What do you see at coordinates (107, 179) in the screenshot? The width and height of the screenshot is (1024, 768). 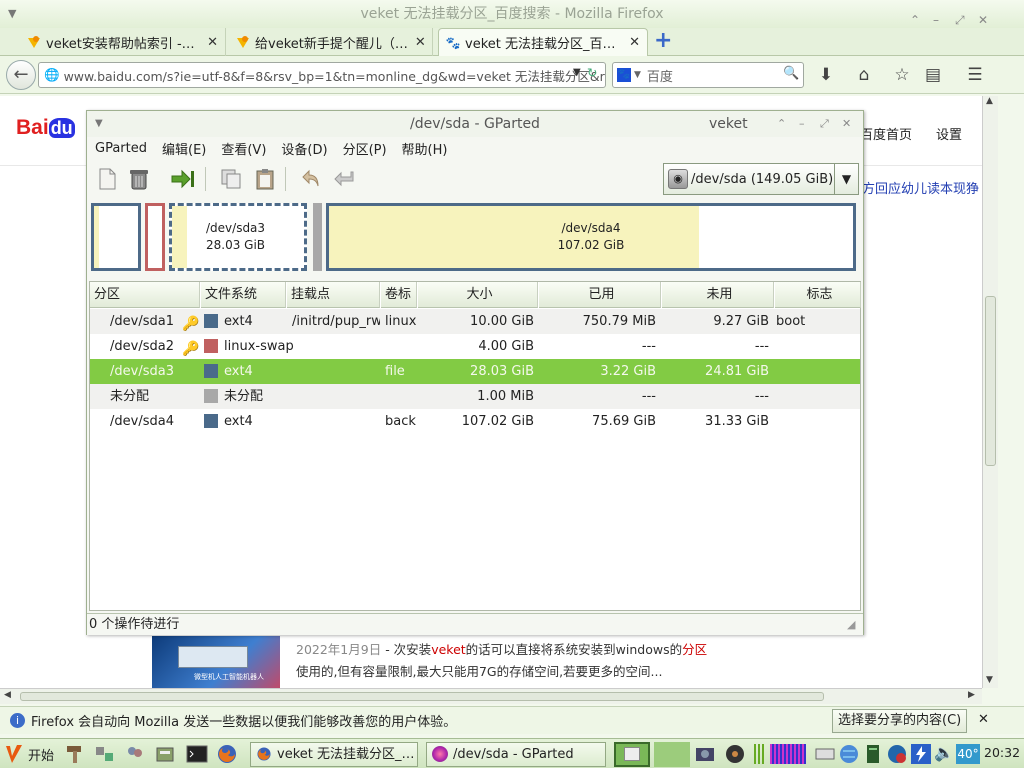 I see `new-partition-icon` at bounding box center [107, 179].